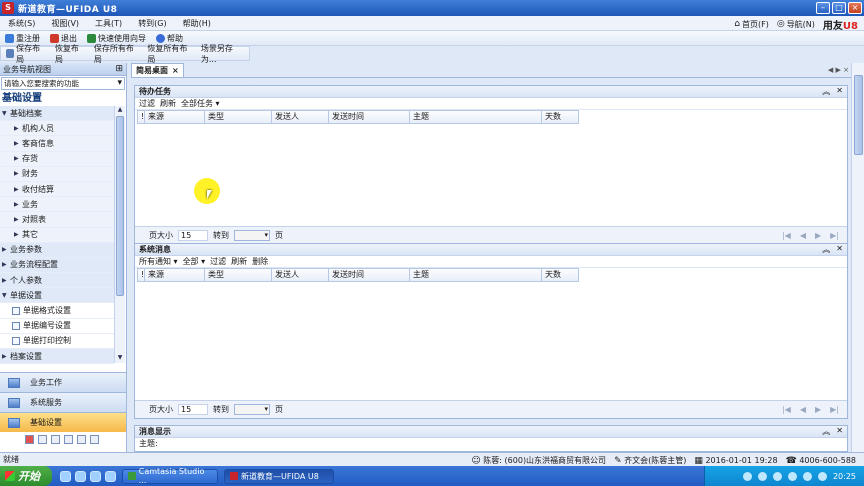 This screenshot has width=864, height=486. Describe the element at coordinates (69, 54) in the screenshot. I see `restore-layout-button: 恢复布局` at that location.